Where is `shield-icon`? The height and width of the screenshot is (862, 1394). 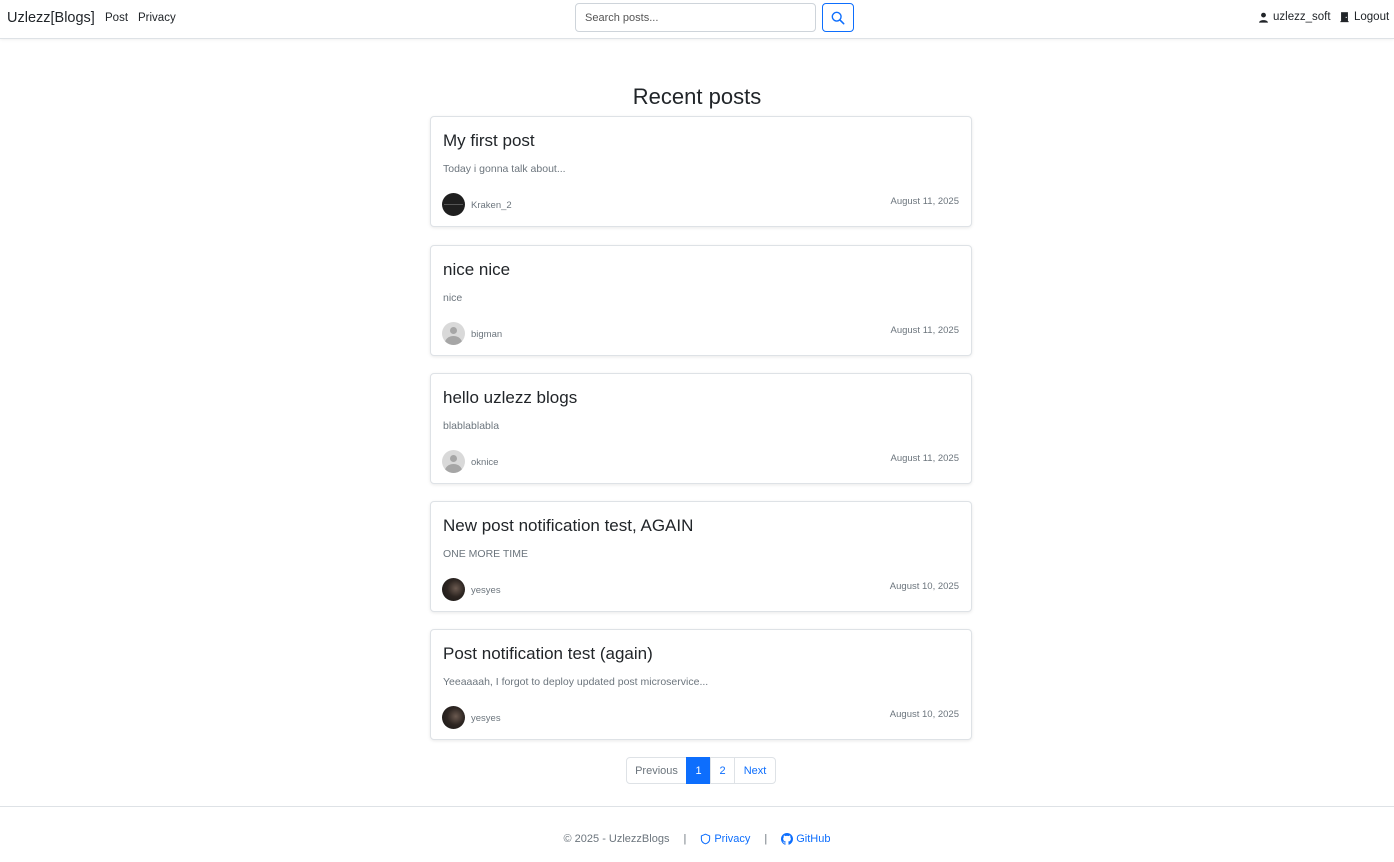 shield-icon is located at coordinates (706, 839).